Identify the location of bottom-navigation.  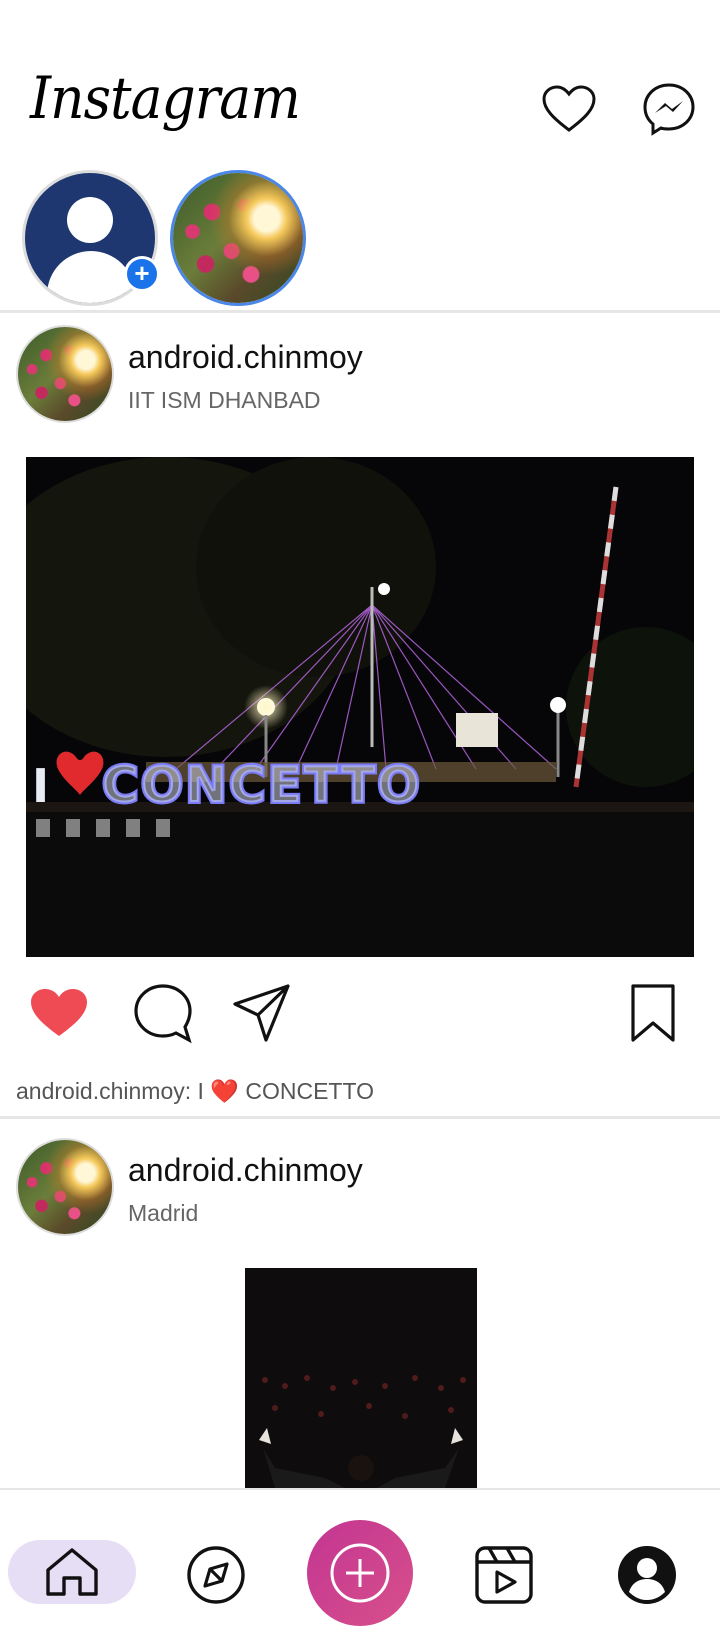
(360, 1569).